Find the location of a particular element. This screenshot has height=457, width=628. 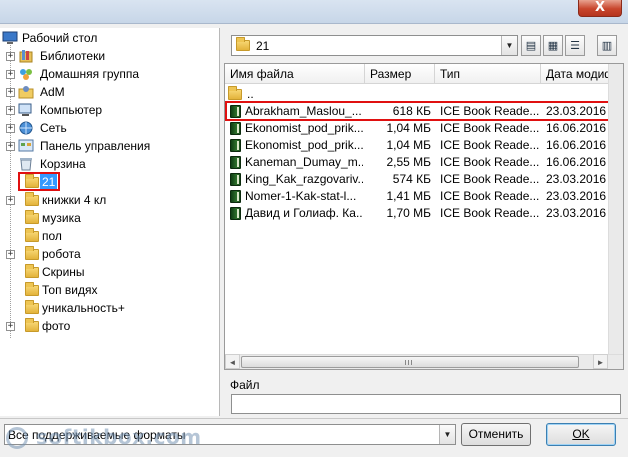

scroll-thumb is located at coordinates (410, 362).